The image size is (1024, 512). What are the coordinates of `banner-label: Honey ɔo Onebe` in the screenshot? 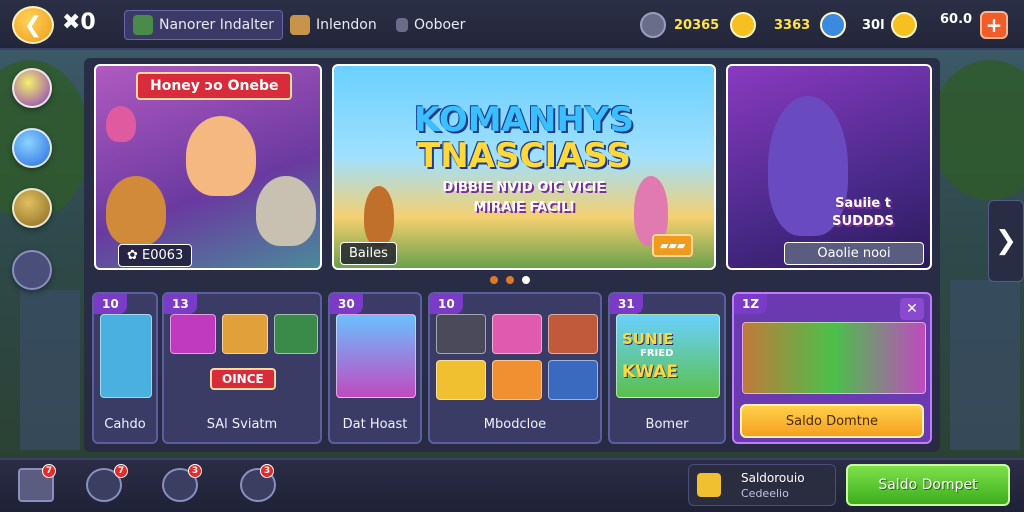 It's located at (214, 86).